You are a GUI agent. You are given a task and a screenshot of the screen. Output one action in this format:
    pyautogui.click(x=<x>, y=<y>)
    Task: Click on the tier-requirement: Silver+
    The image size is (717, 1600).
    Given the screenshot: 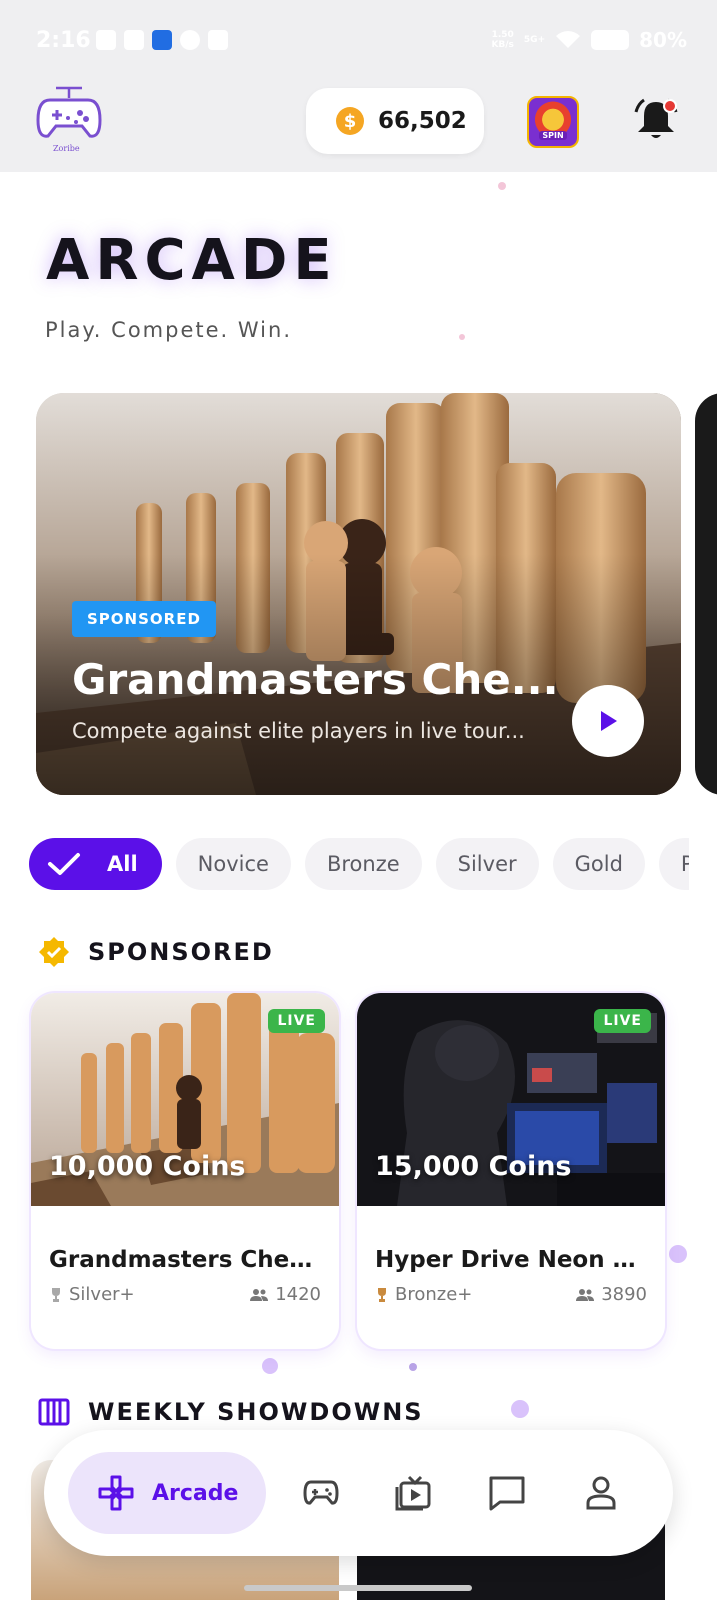 What is the action you would take?
    pyautogui.click(x=102, y=1294)
    